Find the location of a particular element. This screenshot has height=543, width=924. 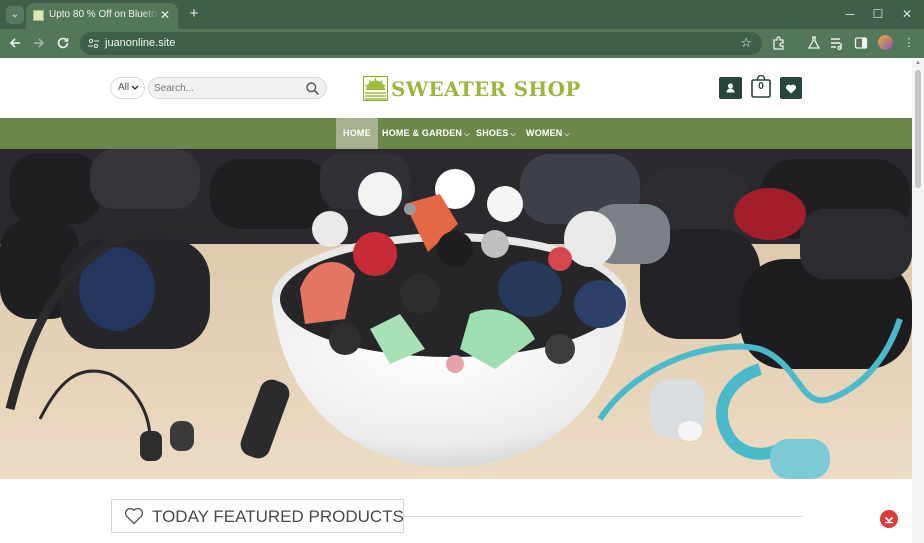

account-button is located at coordinates (730, 88).